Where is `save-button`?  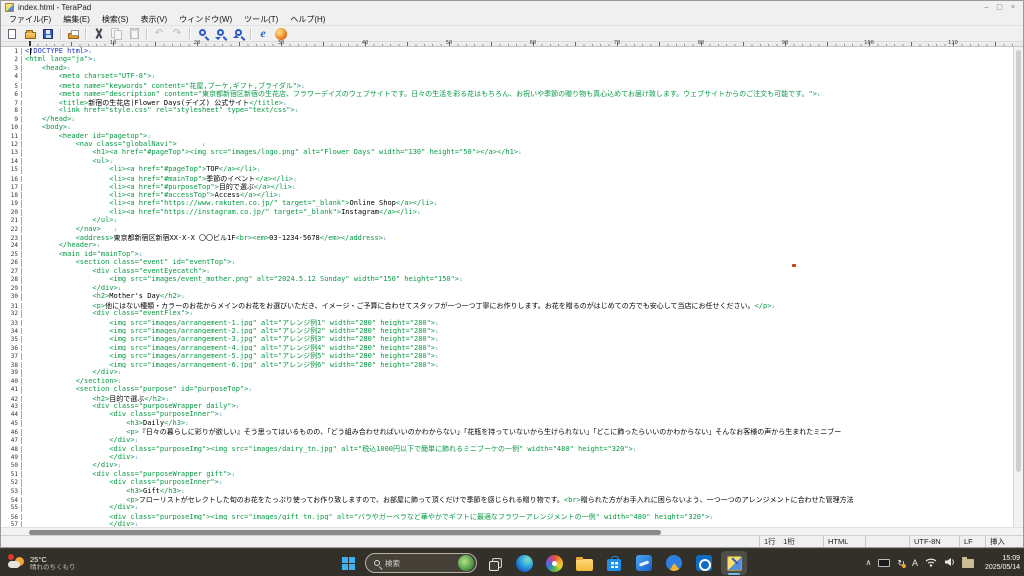 save-button is located at coordinates (48, 33).